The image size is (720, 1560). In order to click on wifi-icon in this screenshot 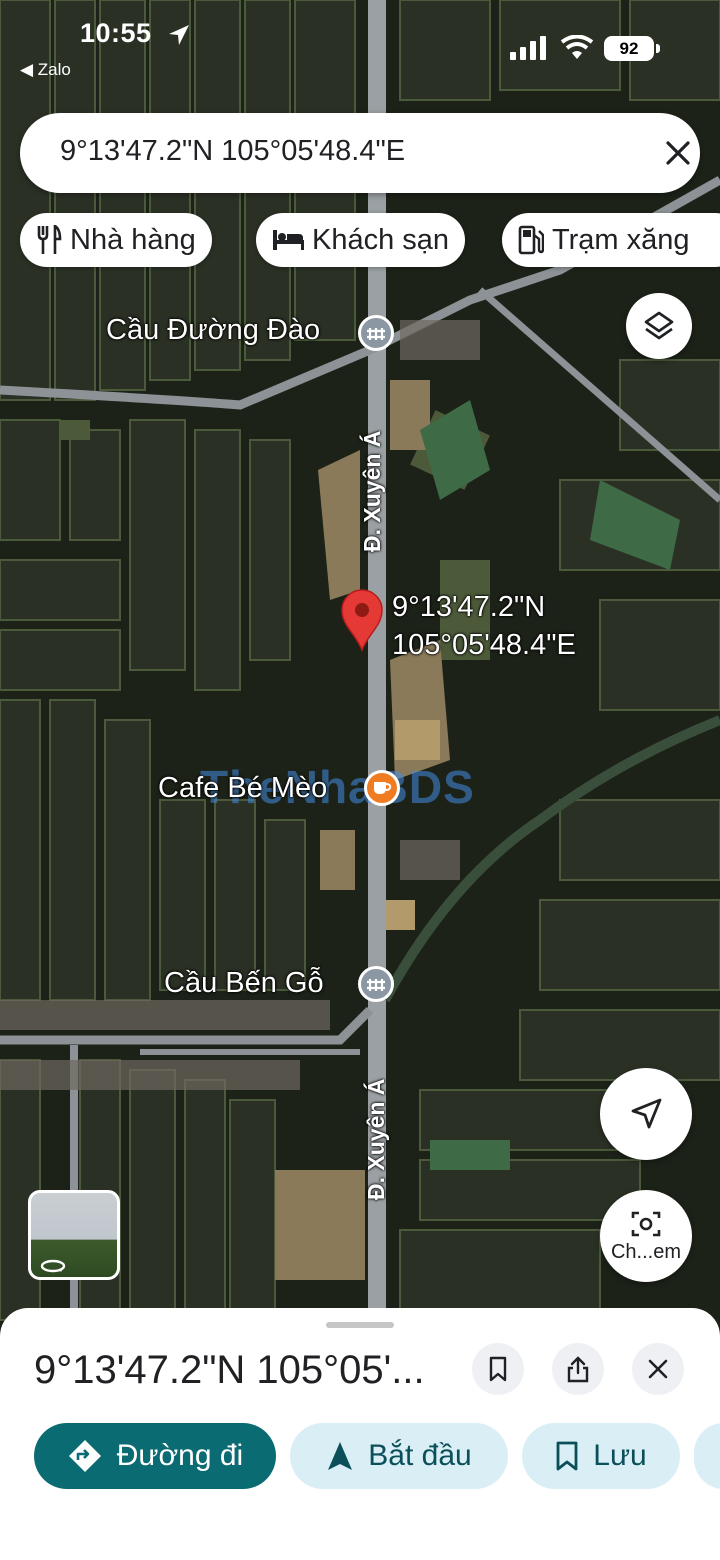, I will do `click(577, 47)`.